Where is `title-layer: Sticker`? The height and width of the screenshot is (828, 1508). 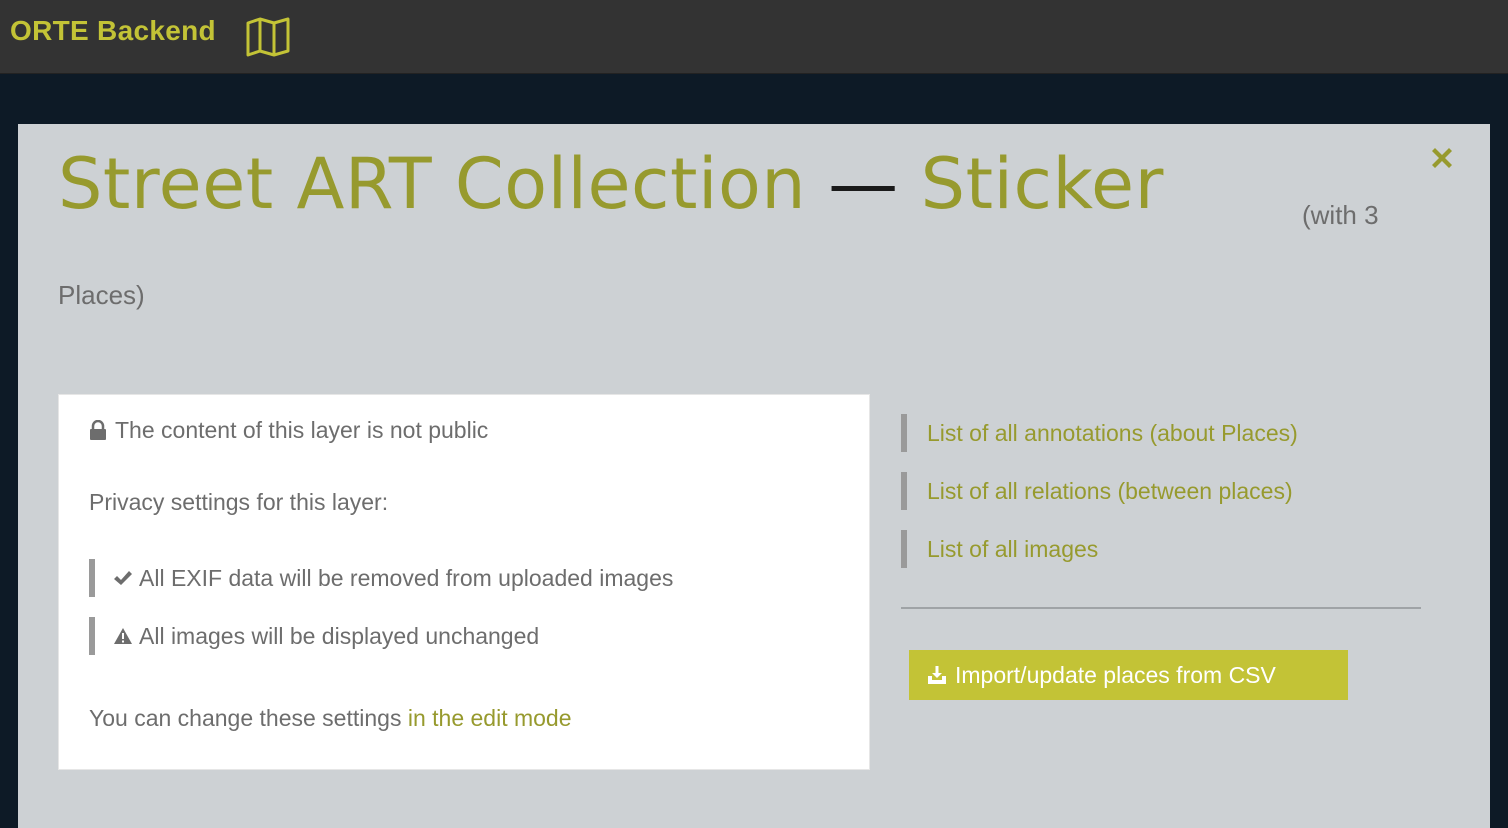
title-layer: Sticker is located at coordinates (1042, 184).